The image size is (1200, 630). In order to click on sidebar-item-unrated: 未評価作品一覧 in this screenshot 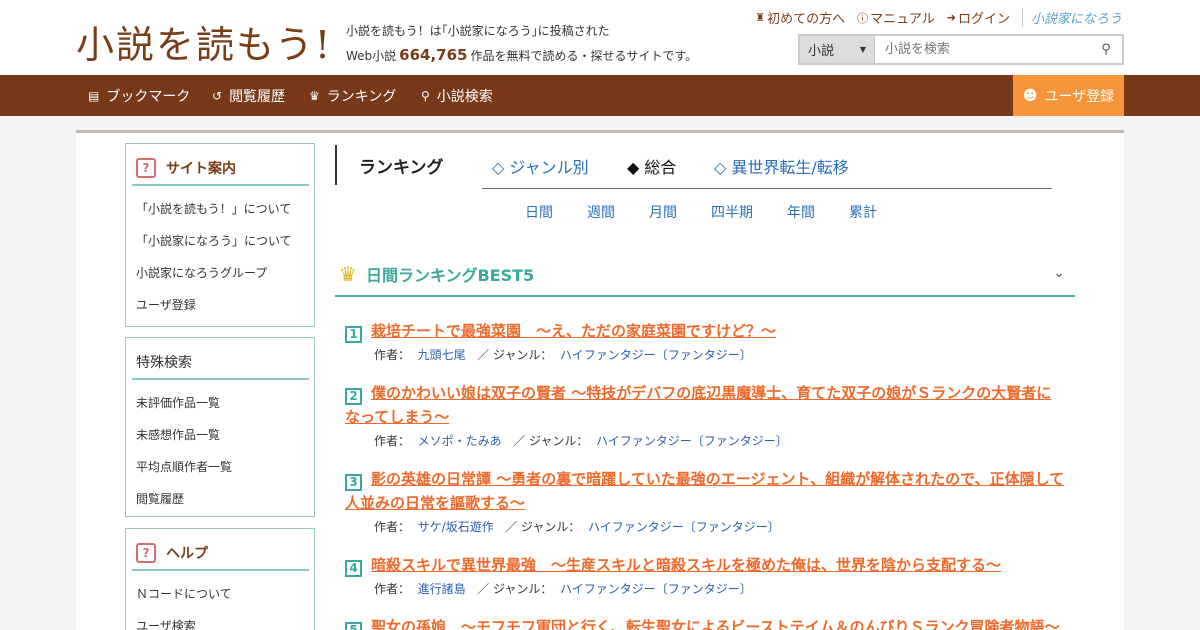, I will do `click(225, 403)`.